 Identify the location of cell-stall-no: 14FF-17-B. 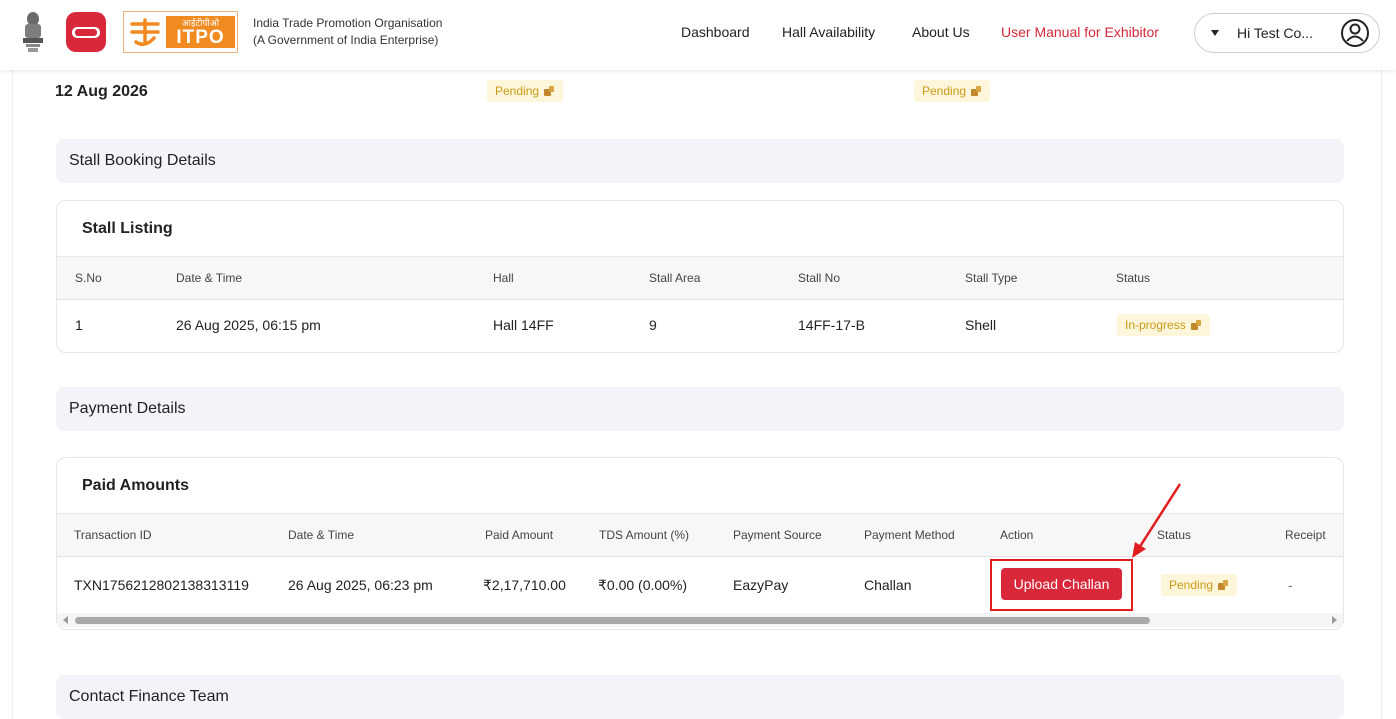
(831, 325).